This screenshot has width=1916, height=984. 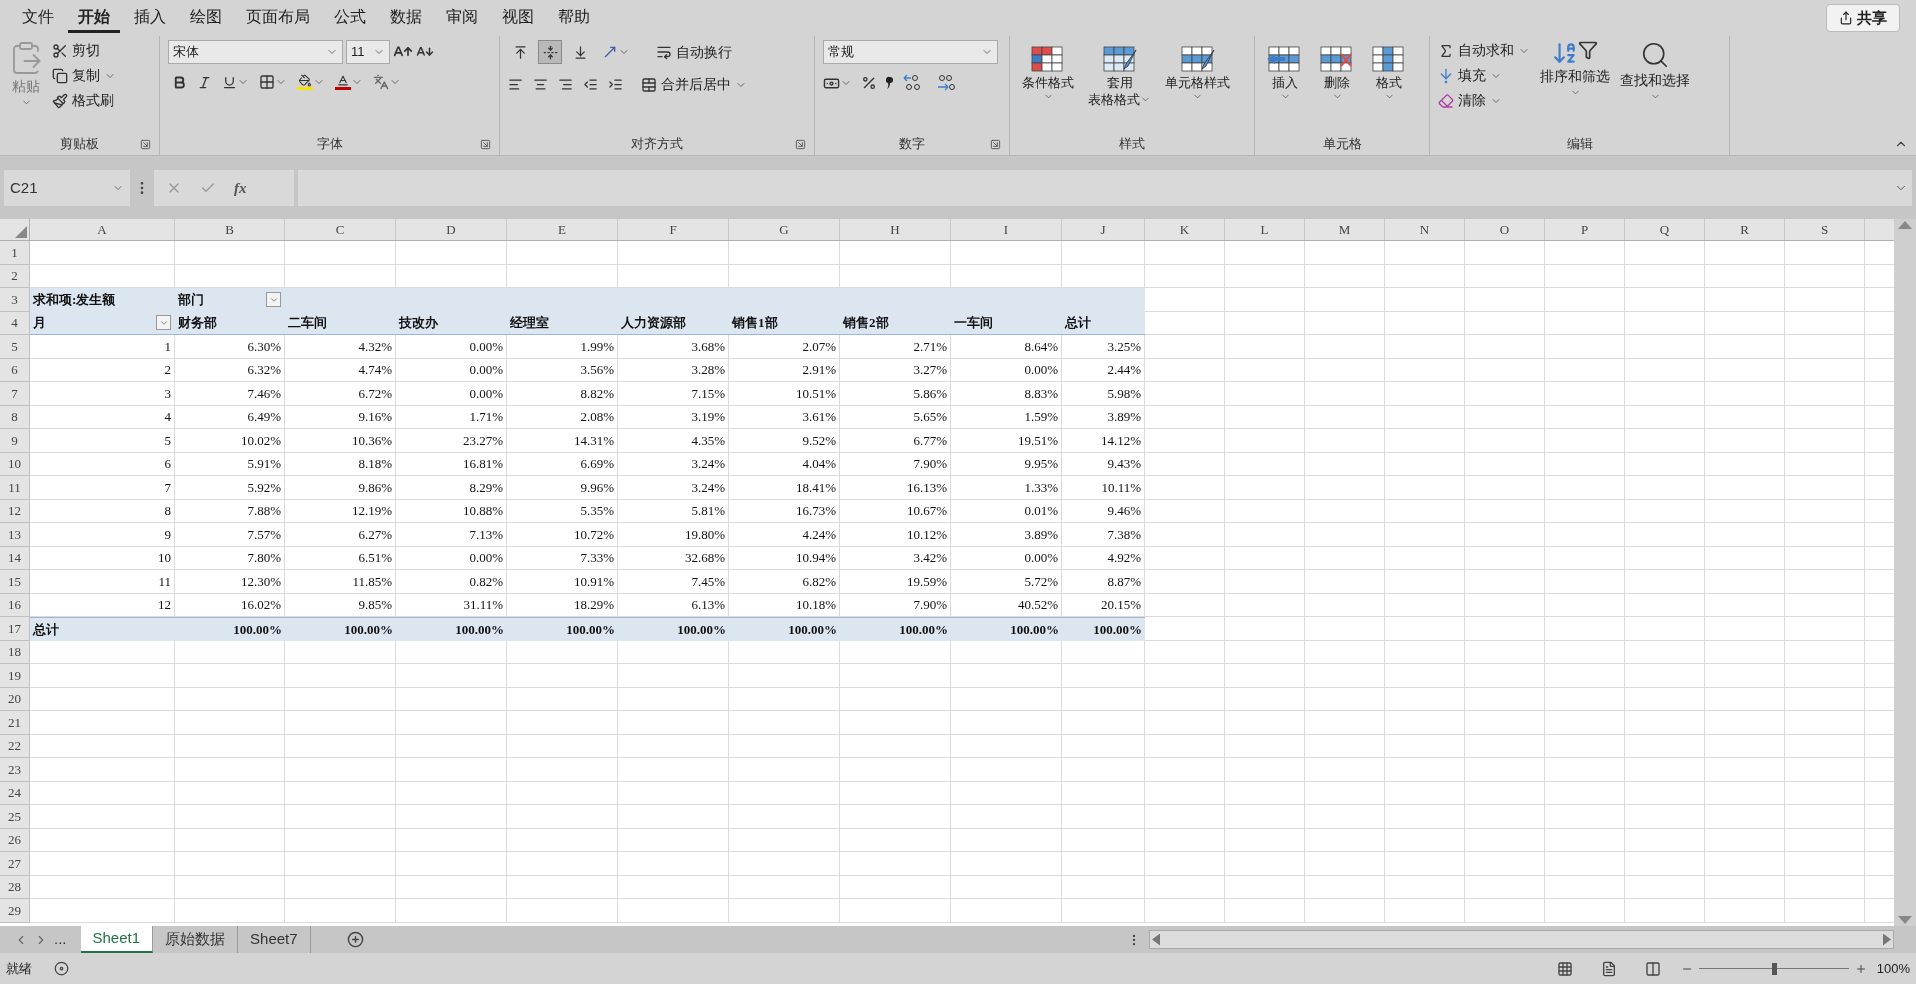 What do you see at coordinates (1863, 18) in the screenshot?
I see `share-button: 共享` at bounding box center [1863, 18].